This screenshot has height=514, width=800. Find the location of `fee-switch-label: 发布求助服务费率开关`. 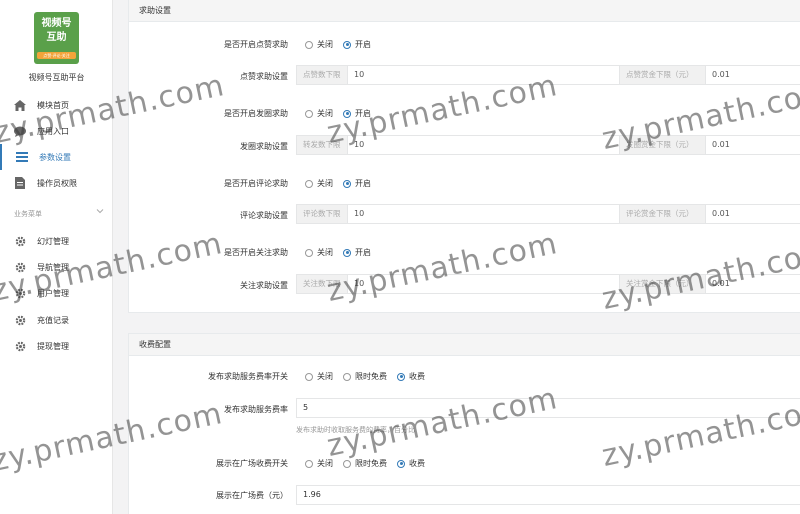

fee-switch-label: 发布求助服务费率开关 is located at coordinates (248, 376).